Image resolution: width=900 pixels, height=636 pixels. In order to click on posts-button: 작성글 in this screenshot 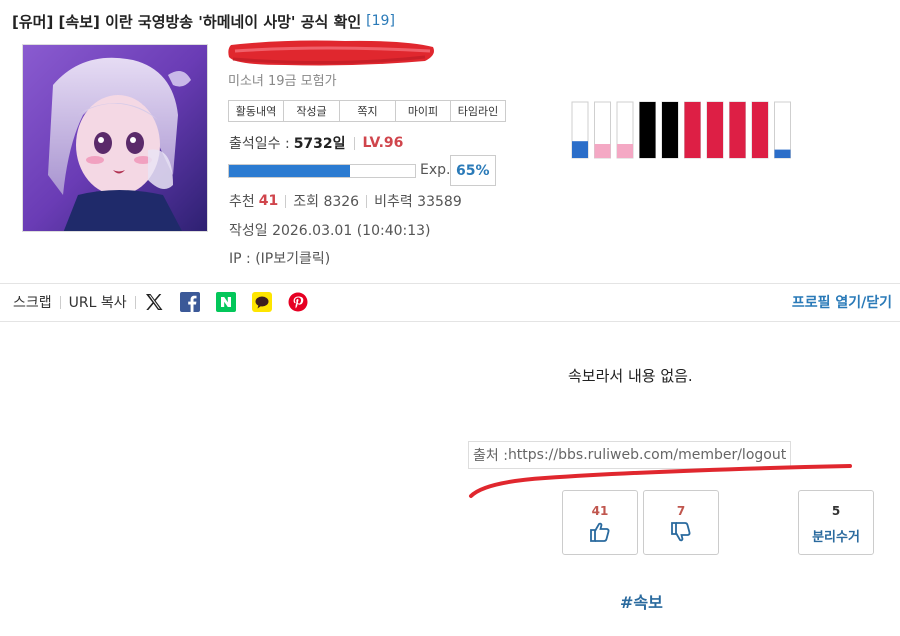, I will do `click(311, 111)`.